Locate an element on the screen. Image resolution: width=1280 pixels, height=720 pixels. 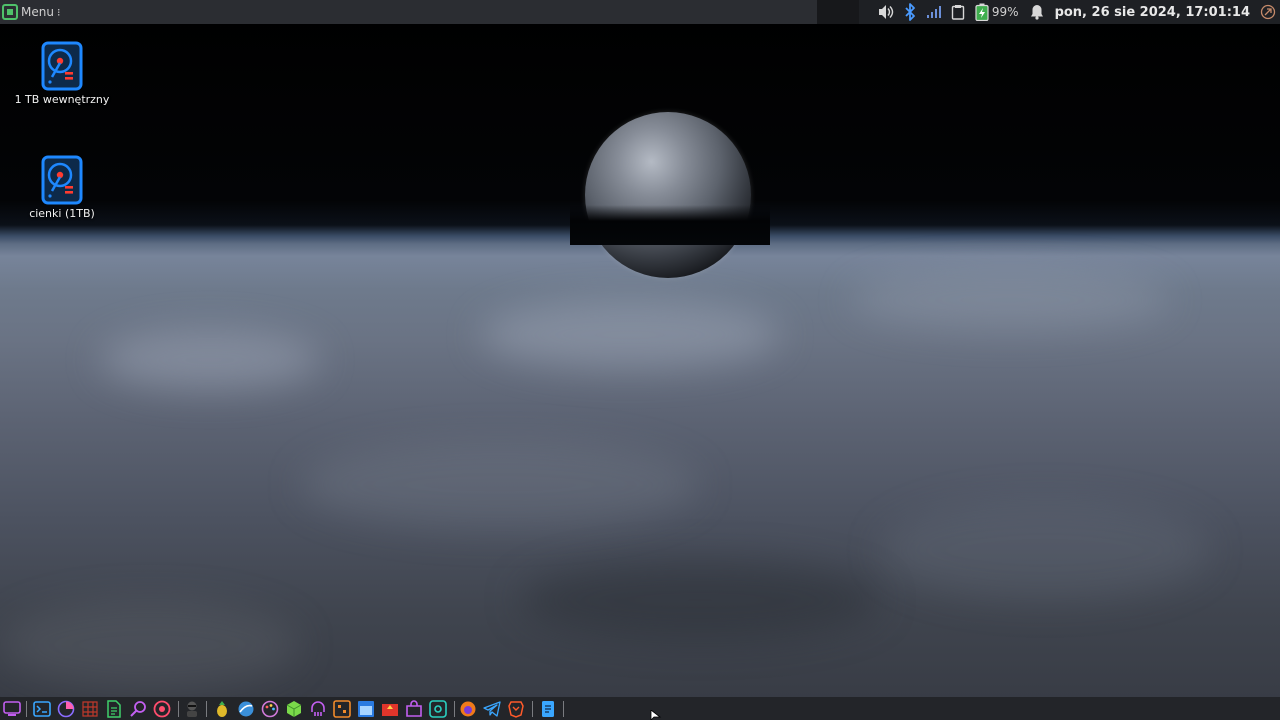
files-icon is located at coordinates (548, 709).